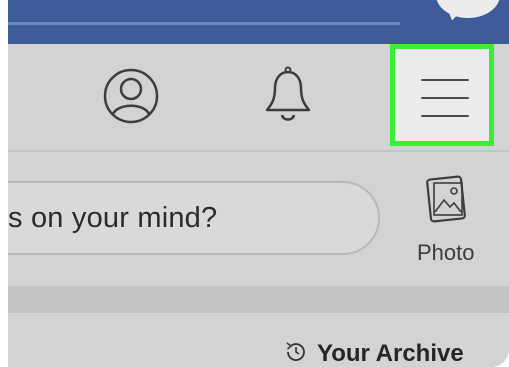 Image resolution: width=509 pixels, height=367 pixels. Describe the element at coordinates (131, 96) in the screenshot. I see `profile-icon` at that location.